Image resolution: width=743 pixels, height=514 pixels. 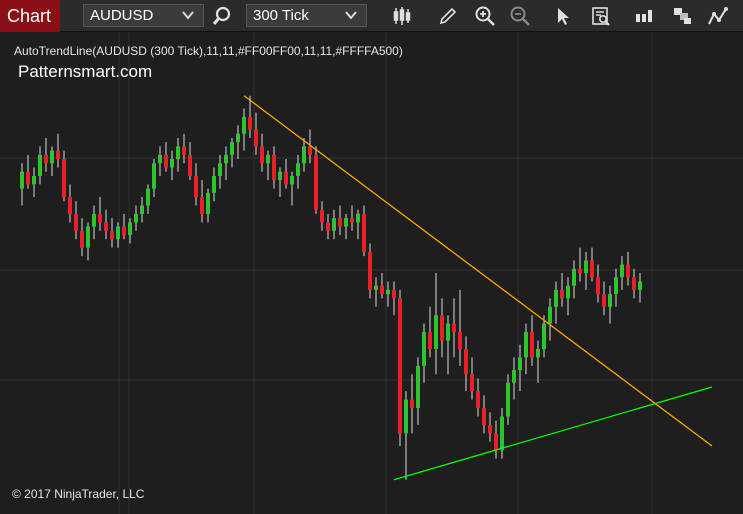 I want to click on search-icon, so click(x=222, y=16).